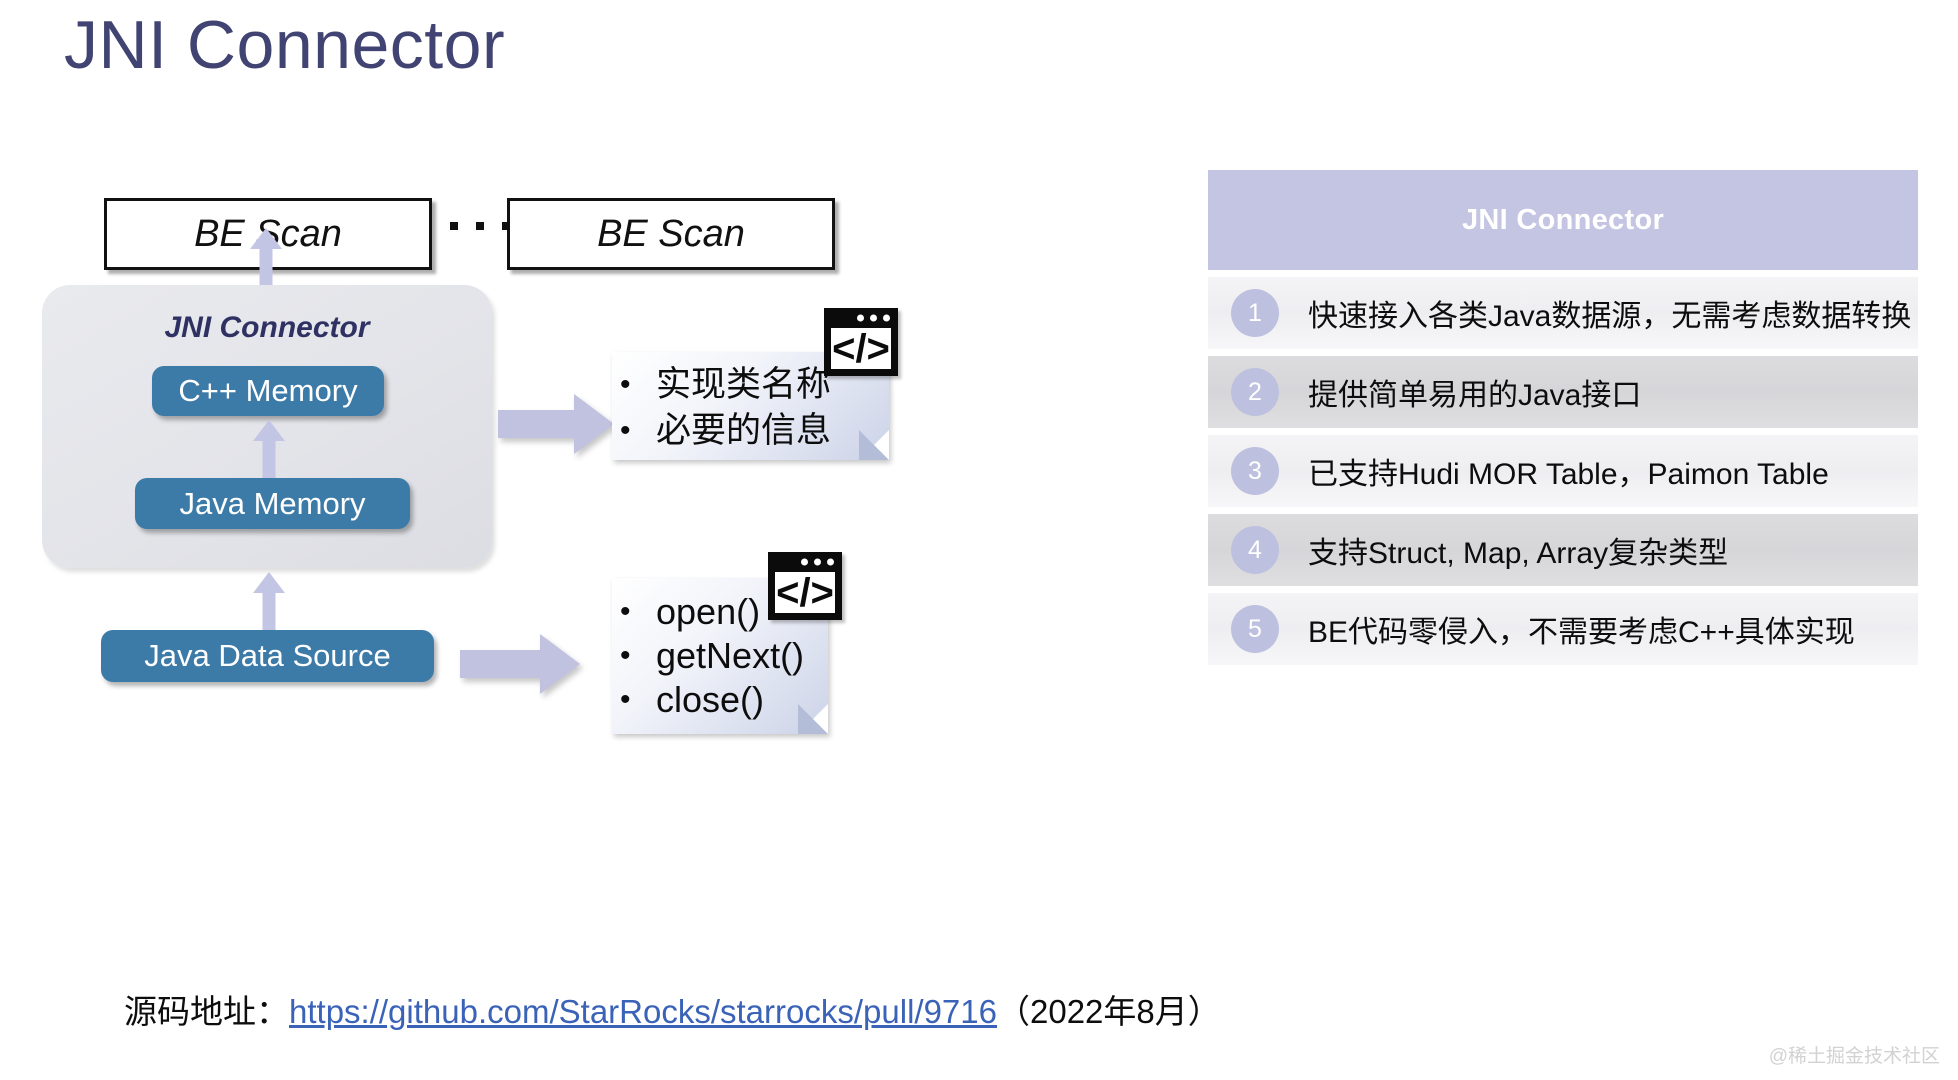 This screenshot has width=1958, height=1080. What do you see at coordinates (1255, 550) in the screenshot?
I see `status-badge: 4` at bounding box center [1255, 550].